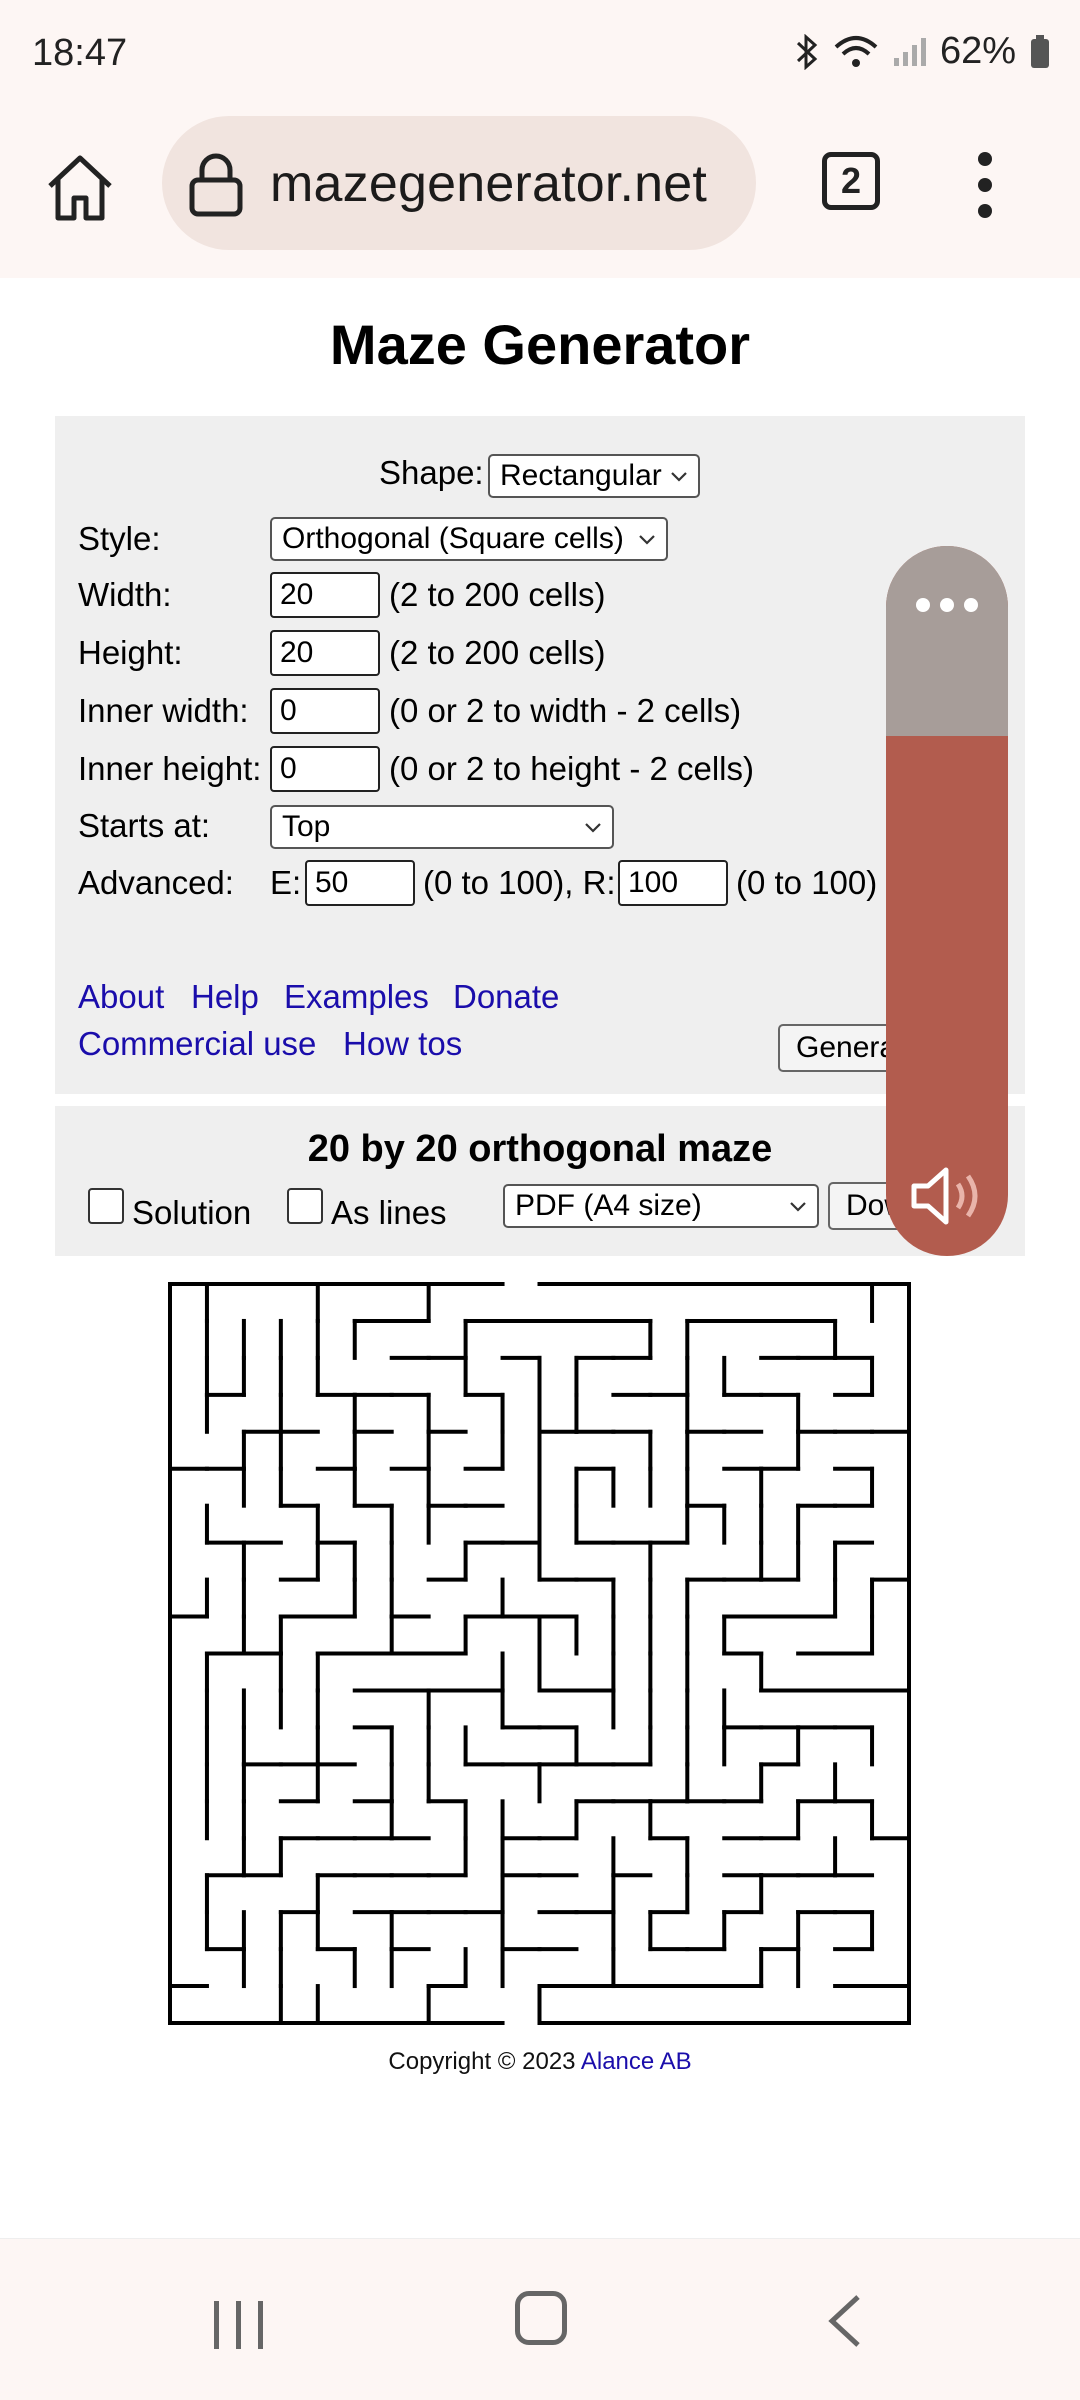  Describe the element at coordinates (947, 901) in the screenshot. I see `volume-panel` at that location.